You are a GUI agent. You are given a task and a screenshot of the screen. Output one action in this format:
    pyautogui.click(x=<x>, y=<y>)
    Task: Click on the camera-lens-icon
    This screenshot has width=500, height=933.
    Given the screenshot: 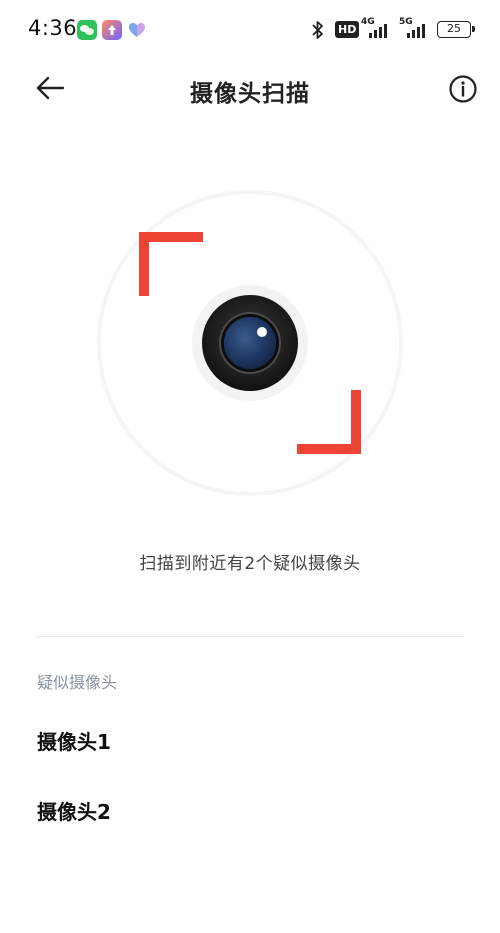 What is the action you would take?
    pyautogui.click(x=250, y=343)
    